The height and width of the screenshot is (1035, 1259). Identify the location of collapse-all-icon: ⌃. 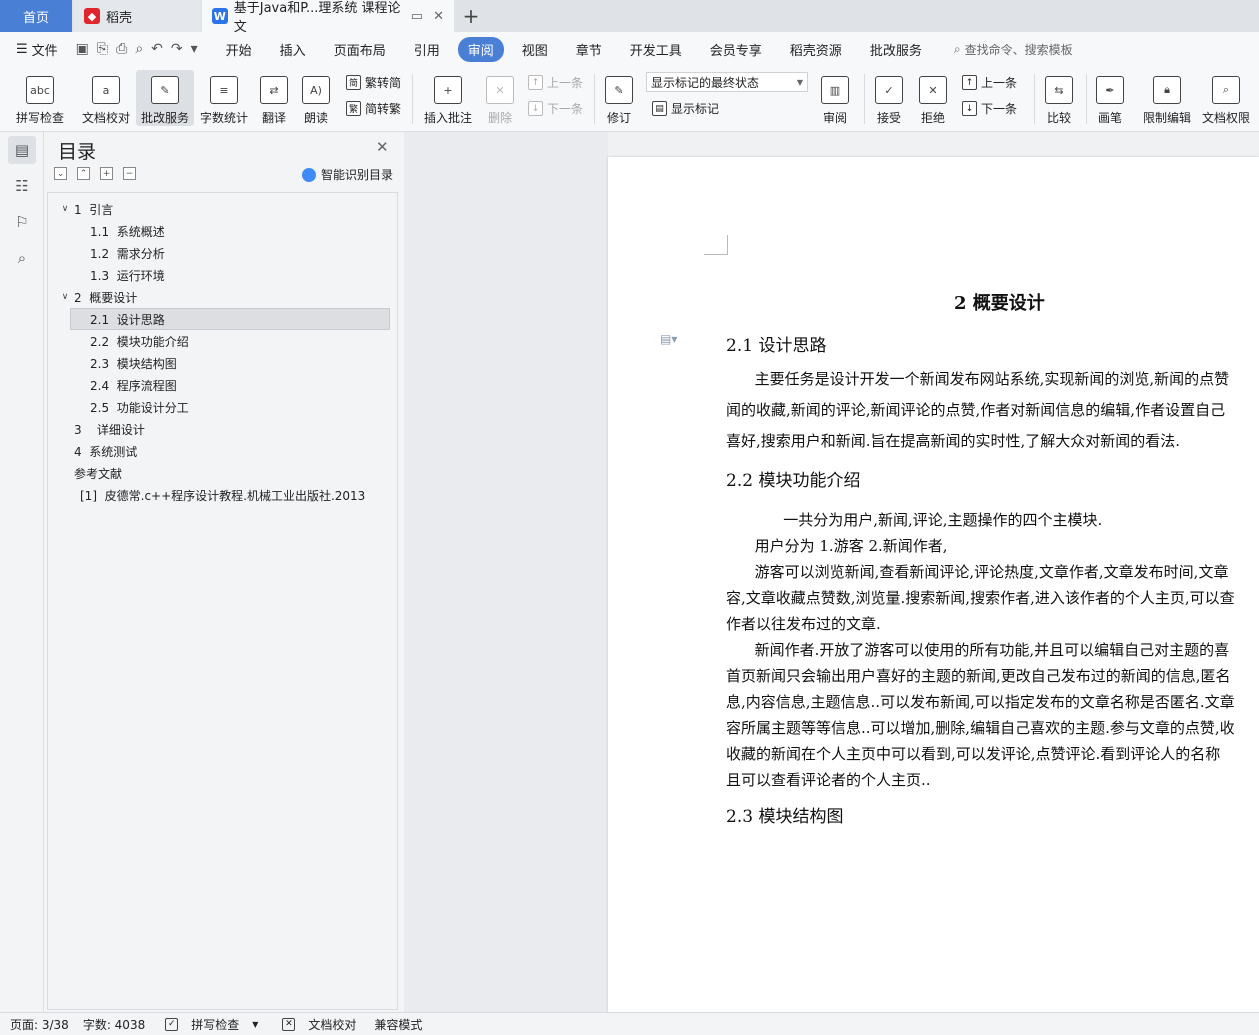
(83, 173).